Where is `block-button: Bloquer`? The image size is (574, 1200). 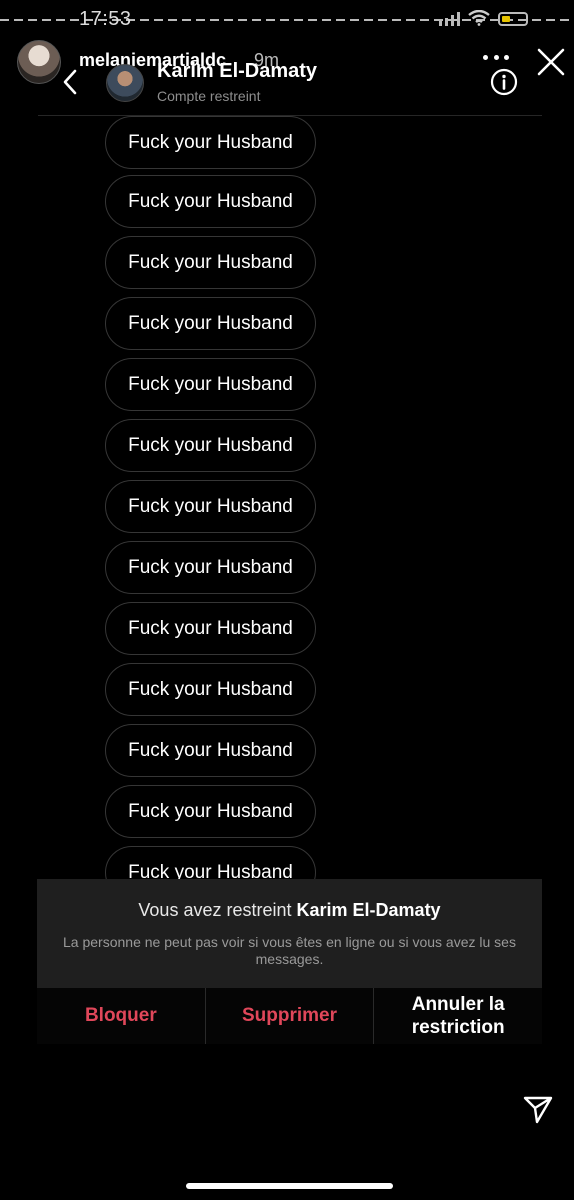 block-button: Bloquer is located at coordinates (121, 1016).